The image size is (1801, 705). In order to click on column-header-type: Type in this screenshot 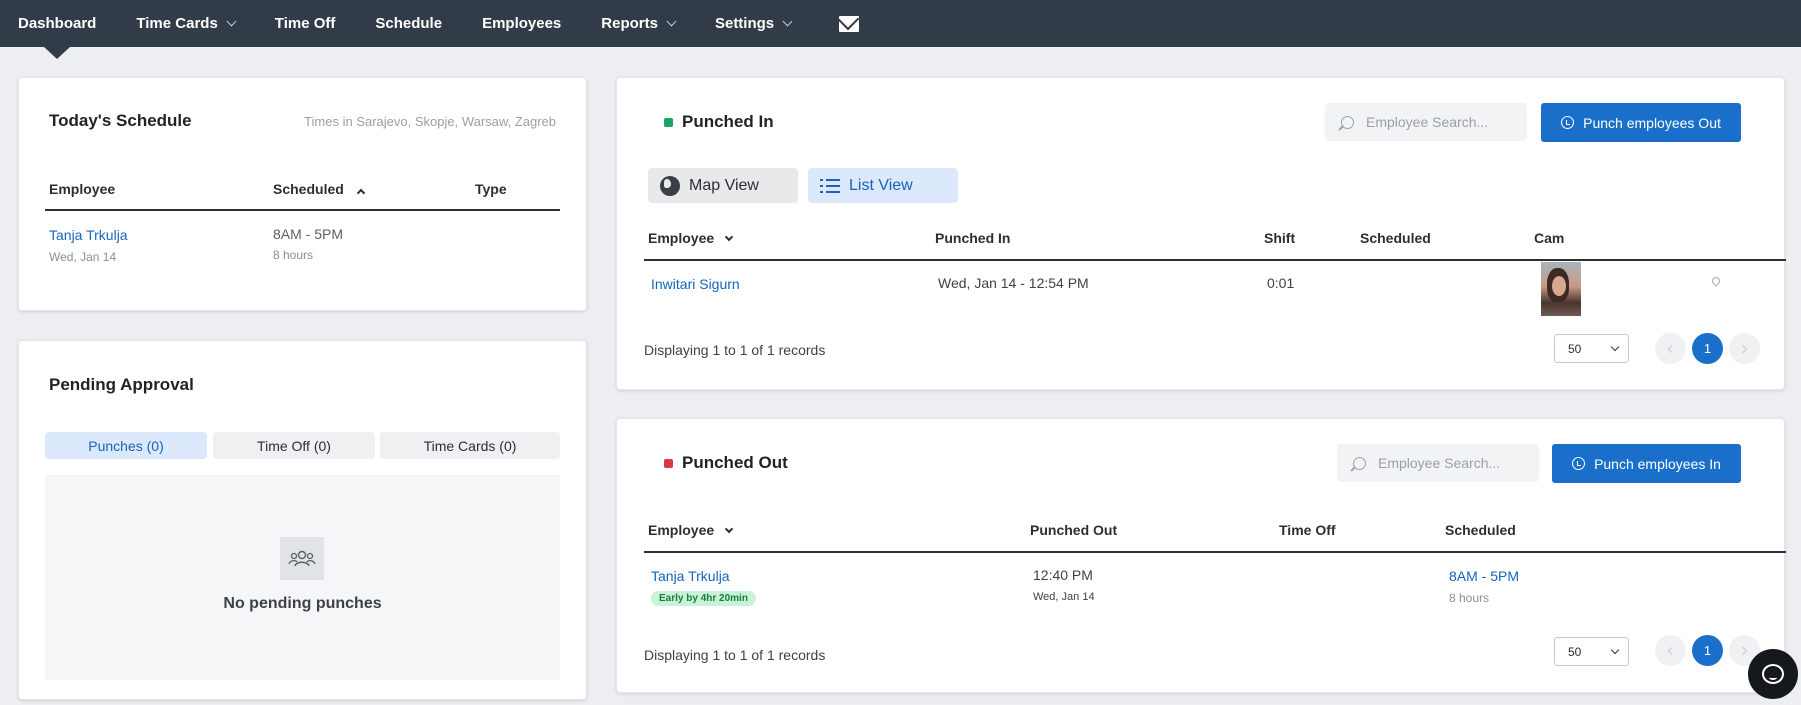, I will do `click(491, 189)`.